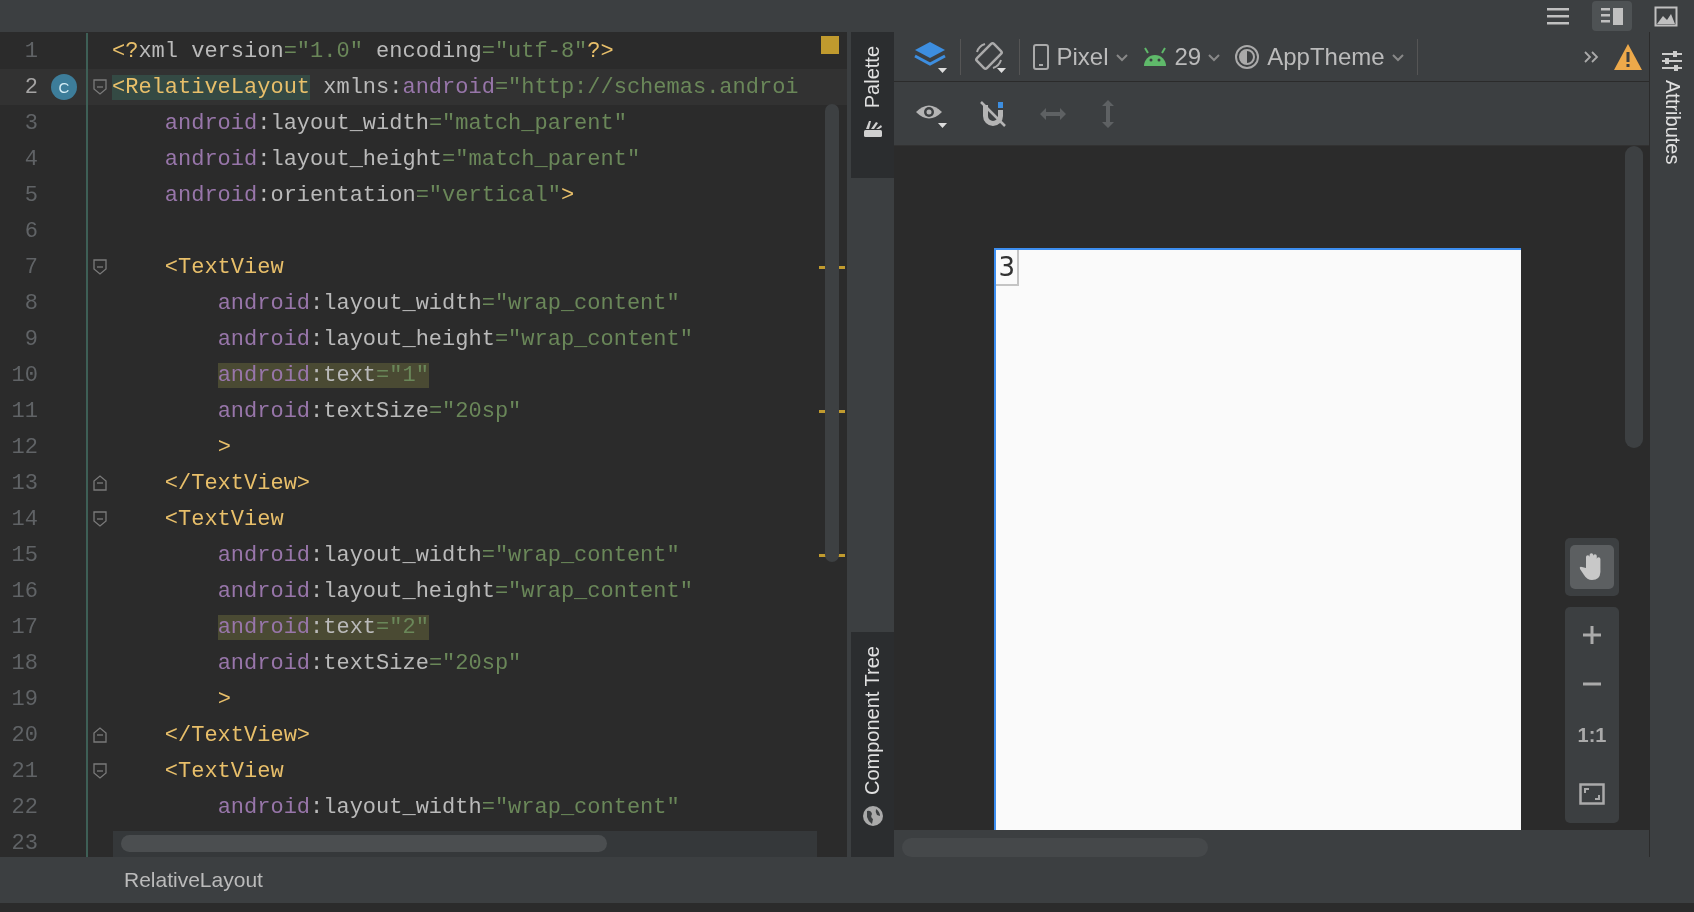 This screenshot has width=1694, height=912. What do you see at coordinates (402, 159) in the screenshot?
I see `code-line: android:layout_height="match_parent"` at bounding box center [402, 159].